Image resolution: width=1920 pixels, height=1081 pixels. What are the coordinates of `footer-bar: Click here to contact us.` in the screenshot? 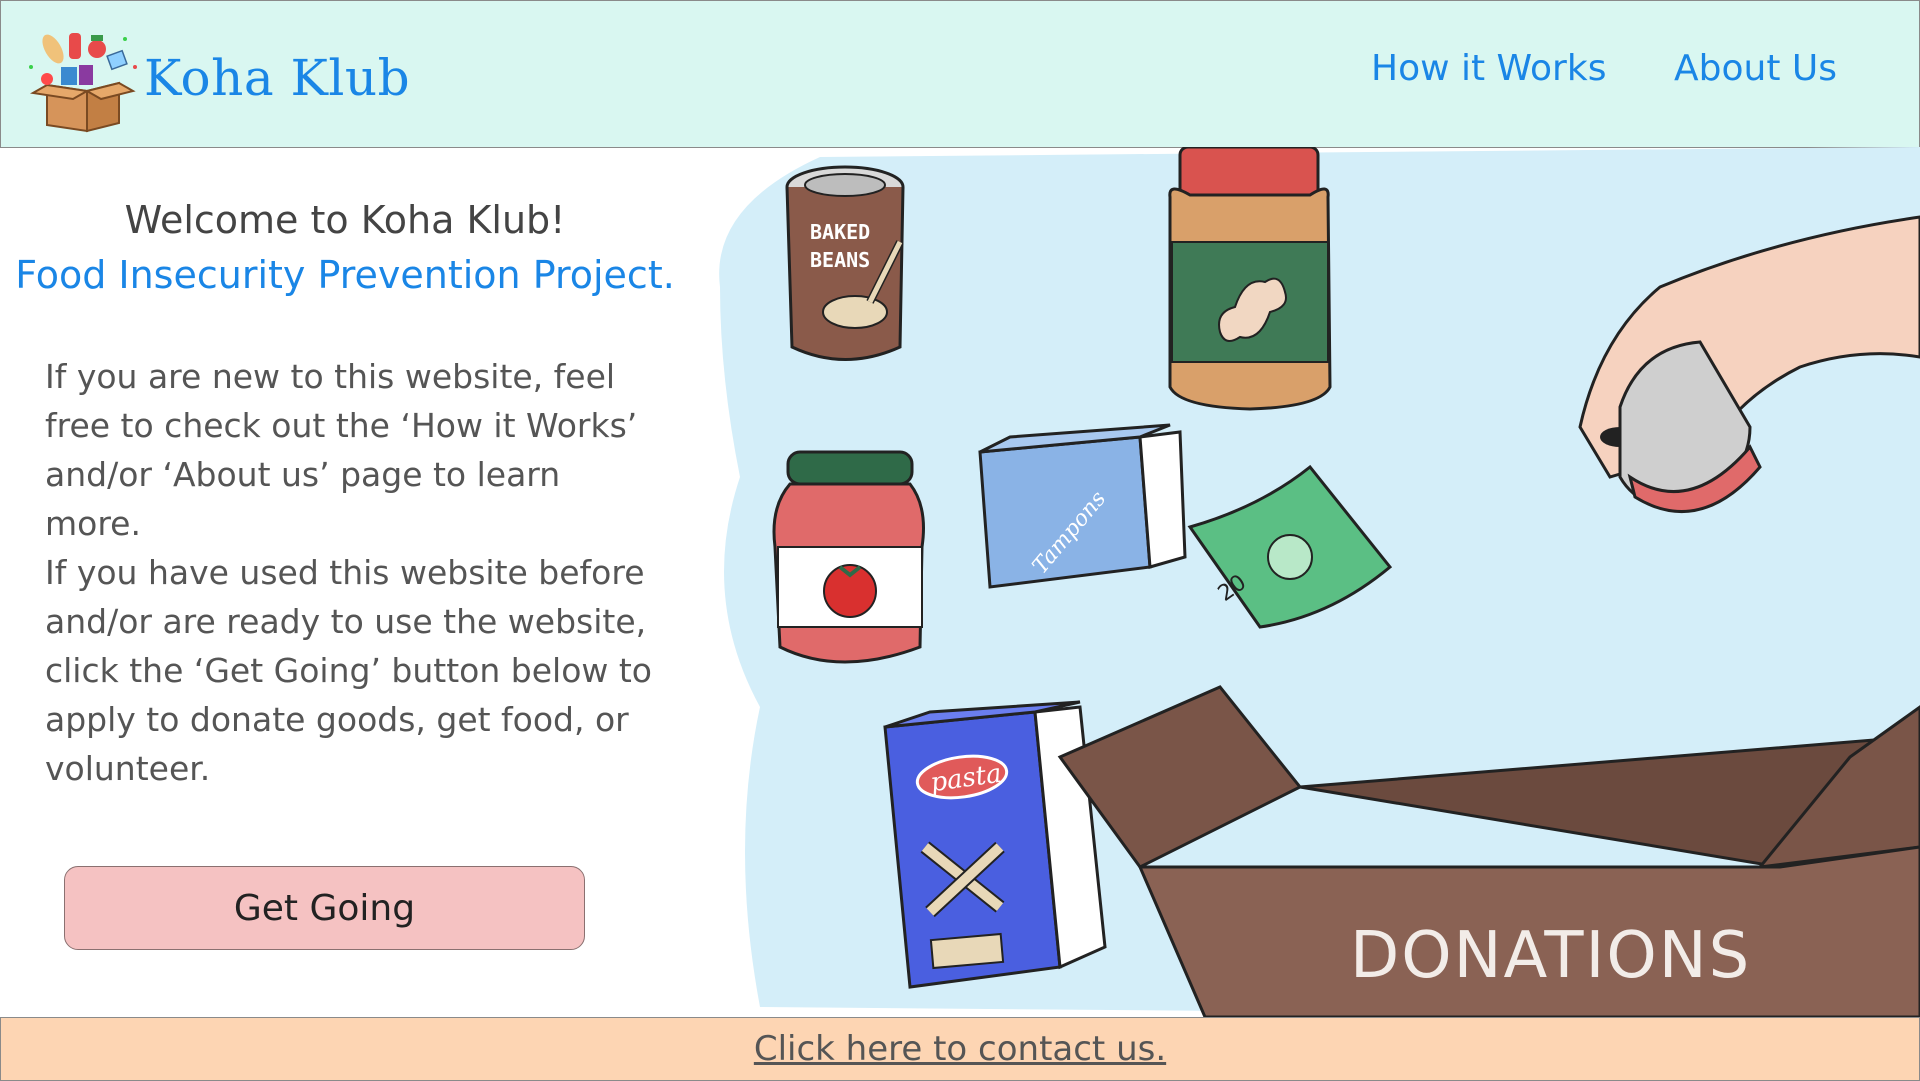 It's located at (960, 1049).